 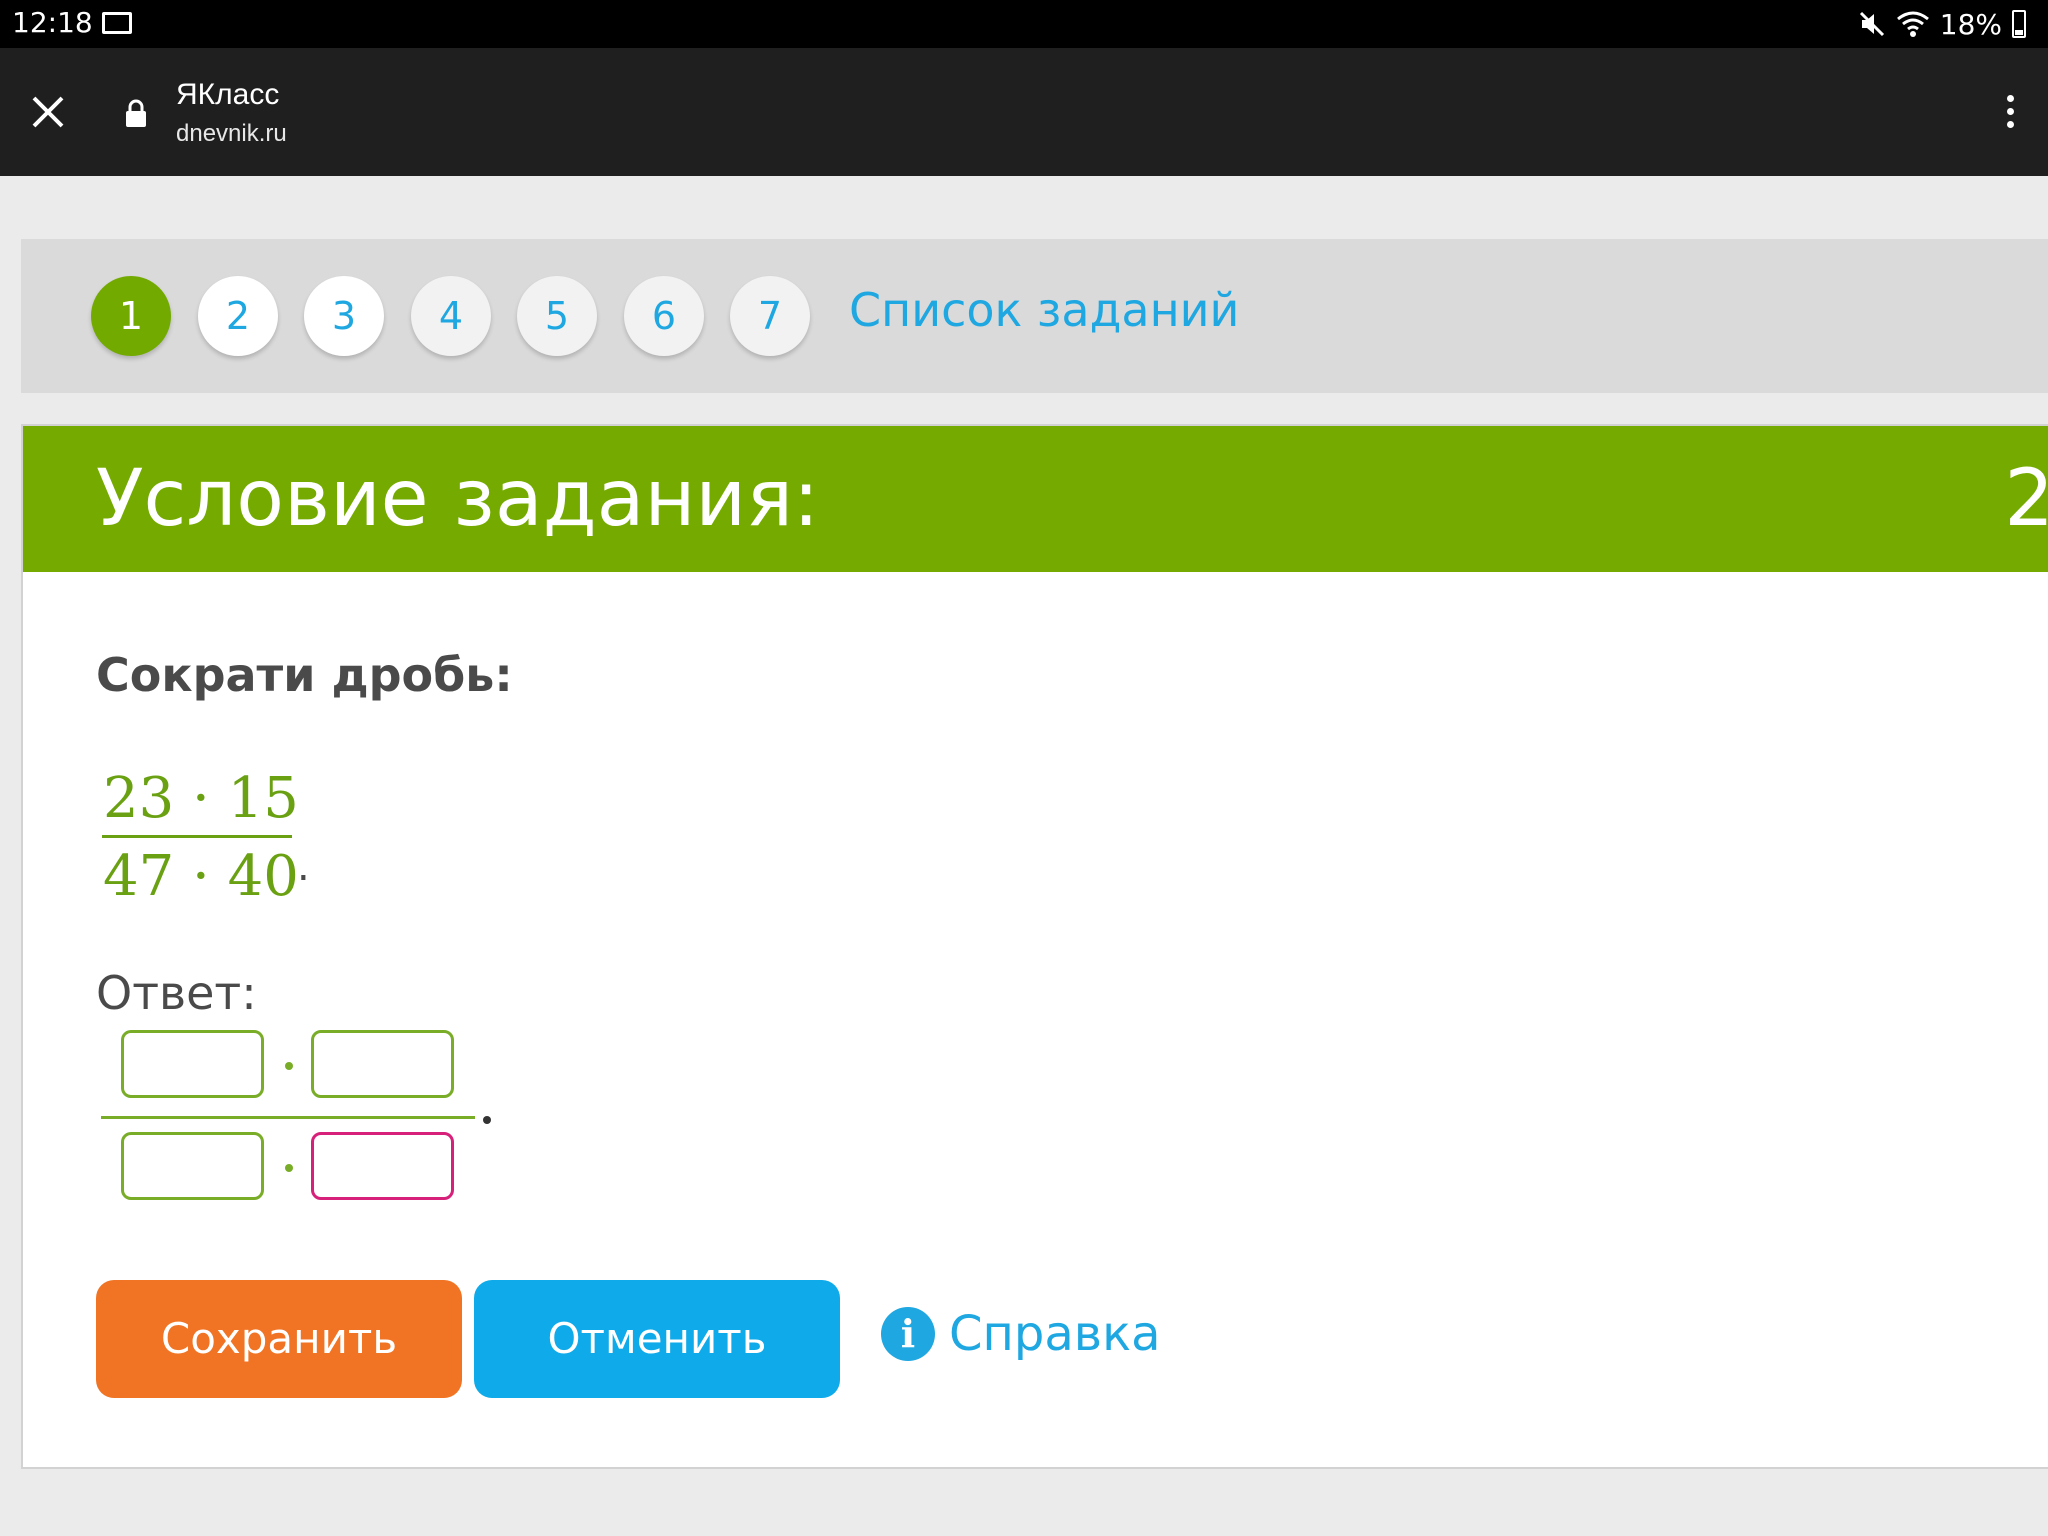 I want to click on task-4-button: 4, so click(x=451, y=316).